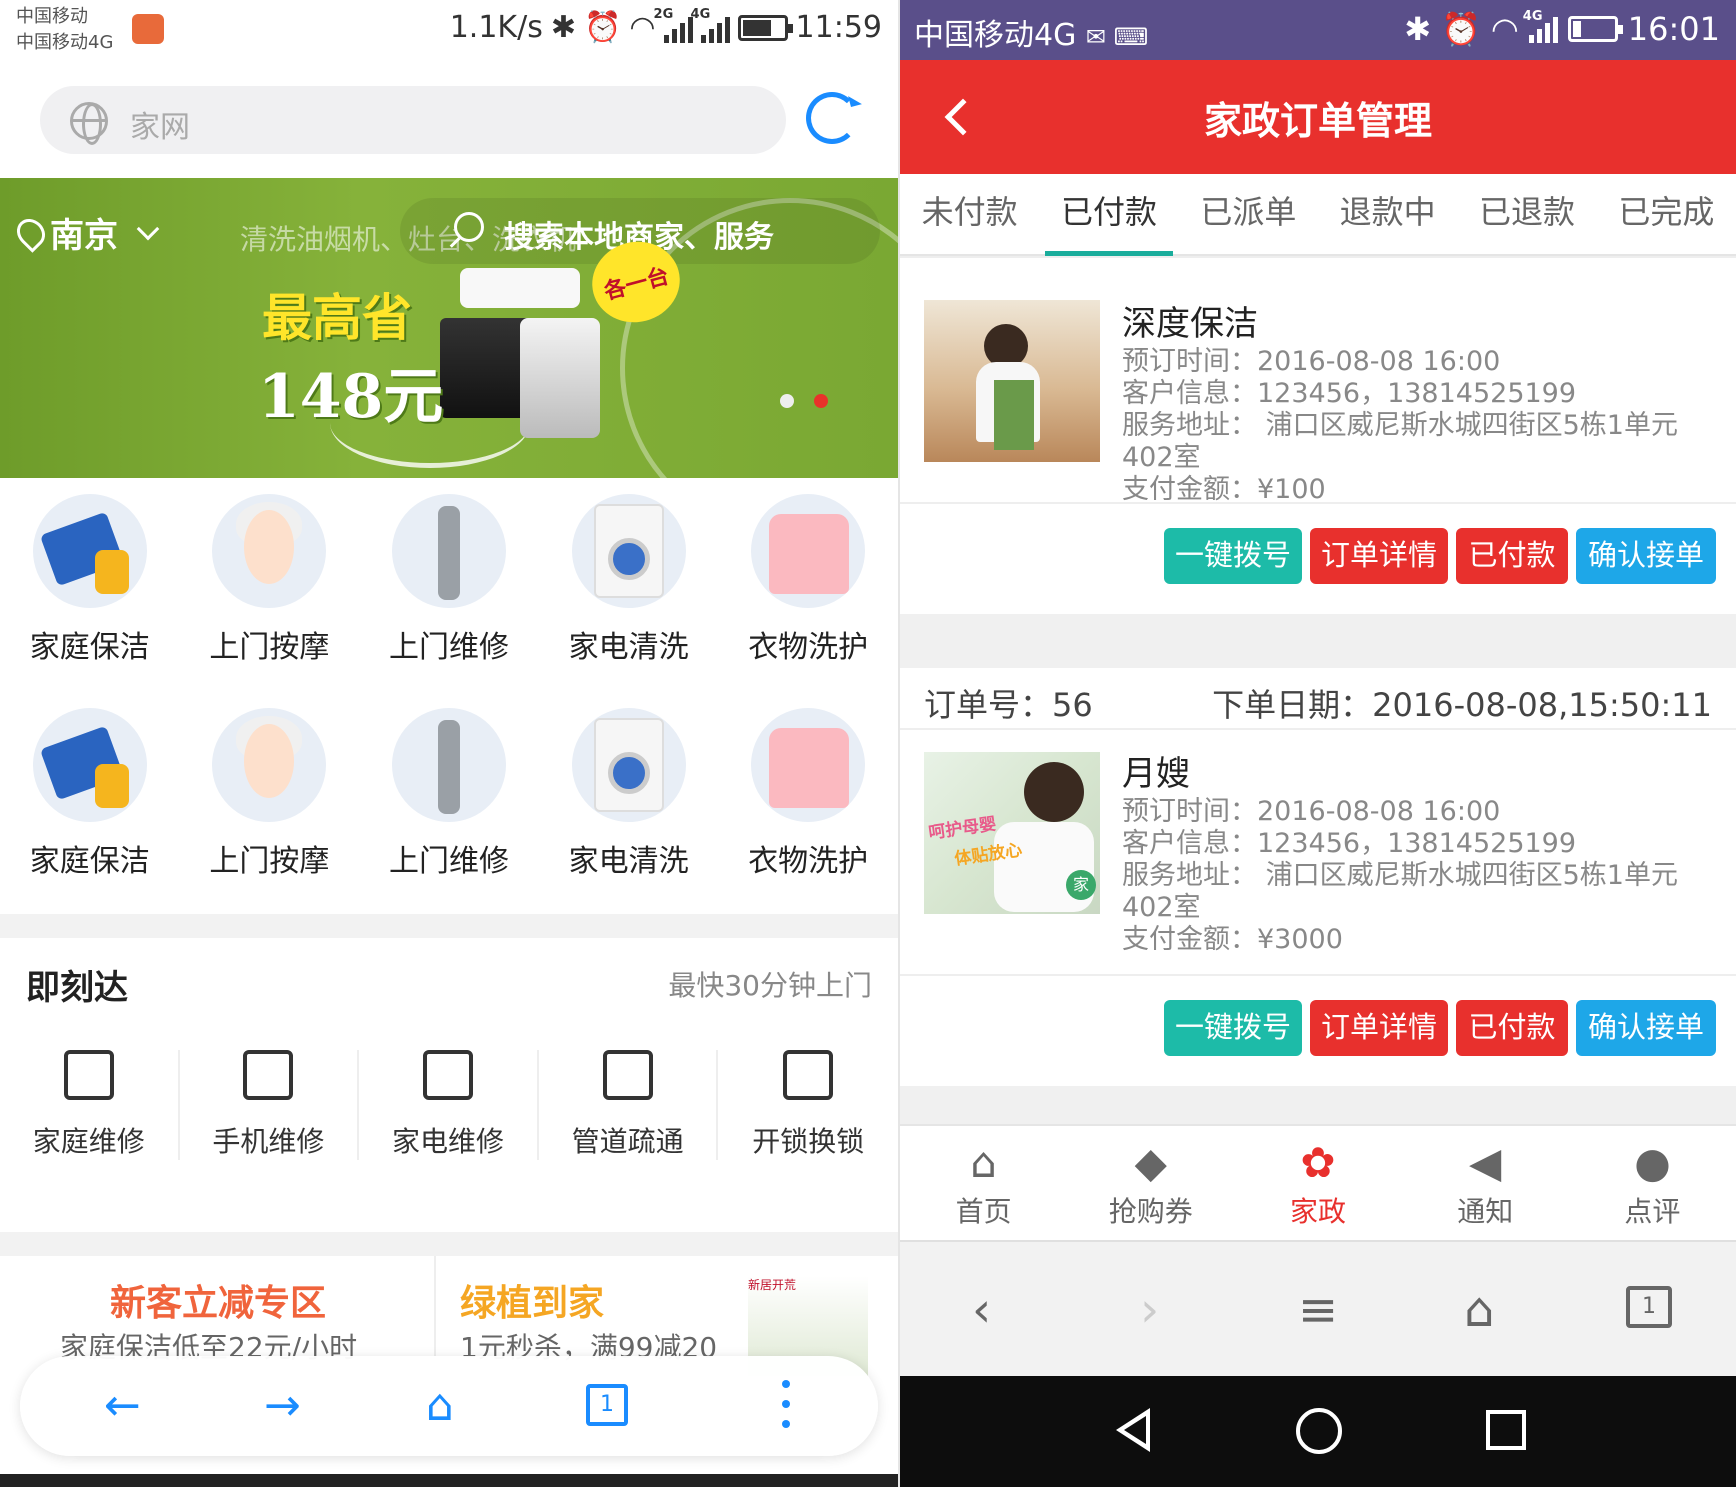 The height and width of the screenshot is (1487, 1736). Describe the element at coordinates (1652, 1211) in the screenshot. I see `nav-label: 点评` at that location.